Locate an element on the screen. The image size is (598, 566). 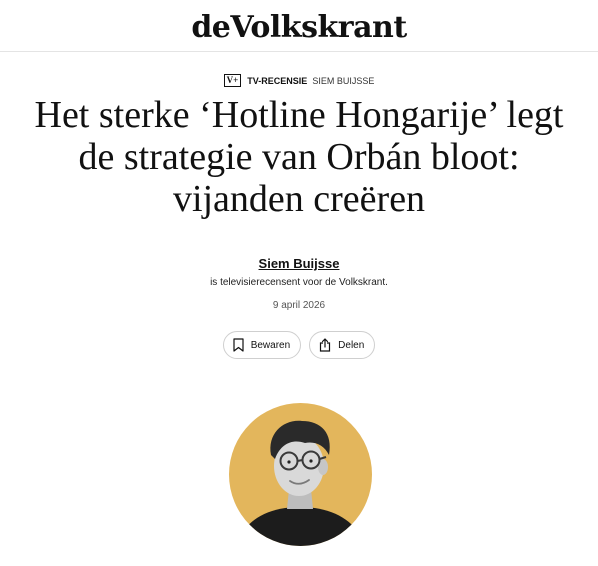
share-button: Delen is located at coordinates (342, 345).